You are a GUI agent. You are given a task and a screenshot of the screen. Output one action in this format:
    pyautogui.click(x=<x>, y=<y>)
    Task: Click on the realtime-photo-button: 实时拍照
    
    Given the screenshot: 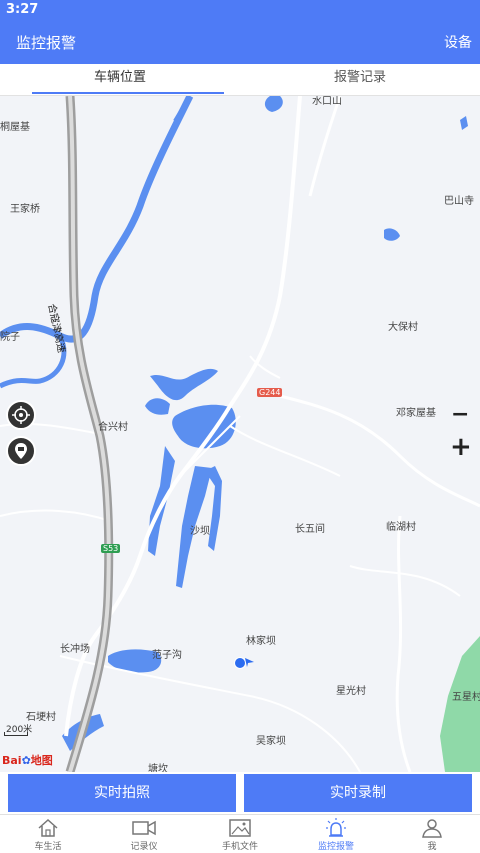 What is the action you would take?
    pyautogui.click(x=122, y=793)
    